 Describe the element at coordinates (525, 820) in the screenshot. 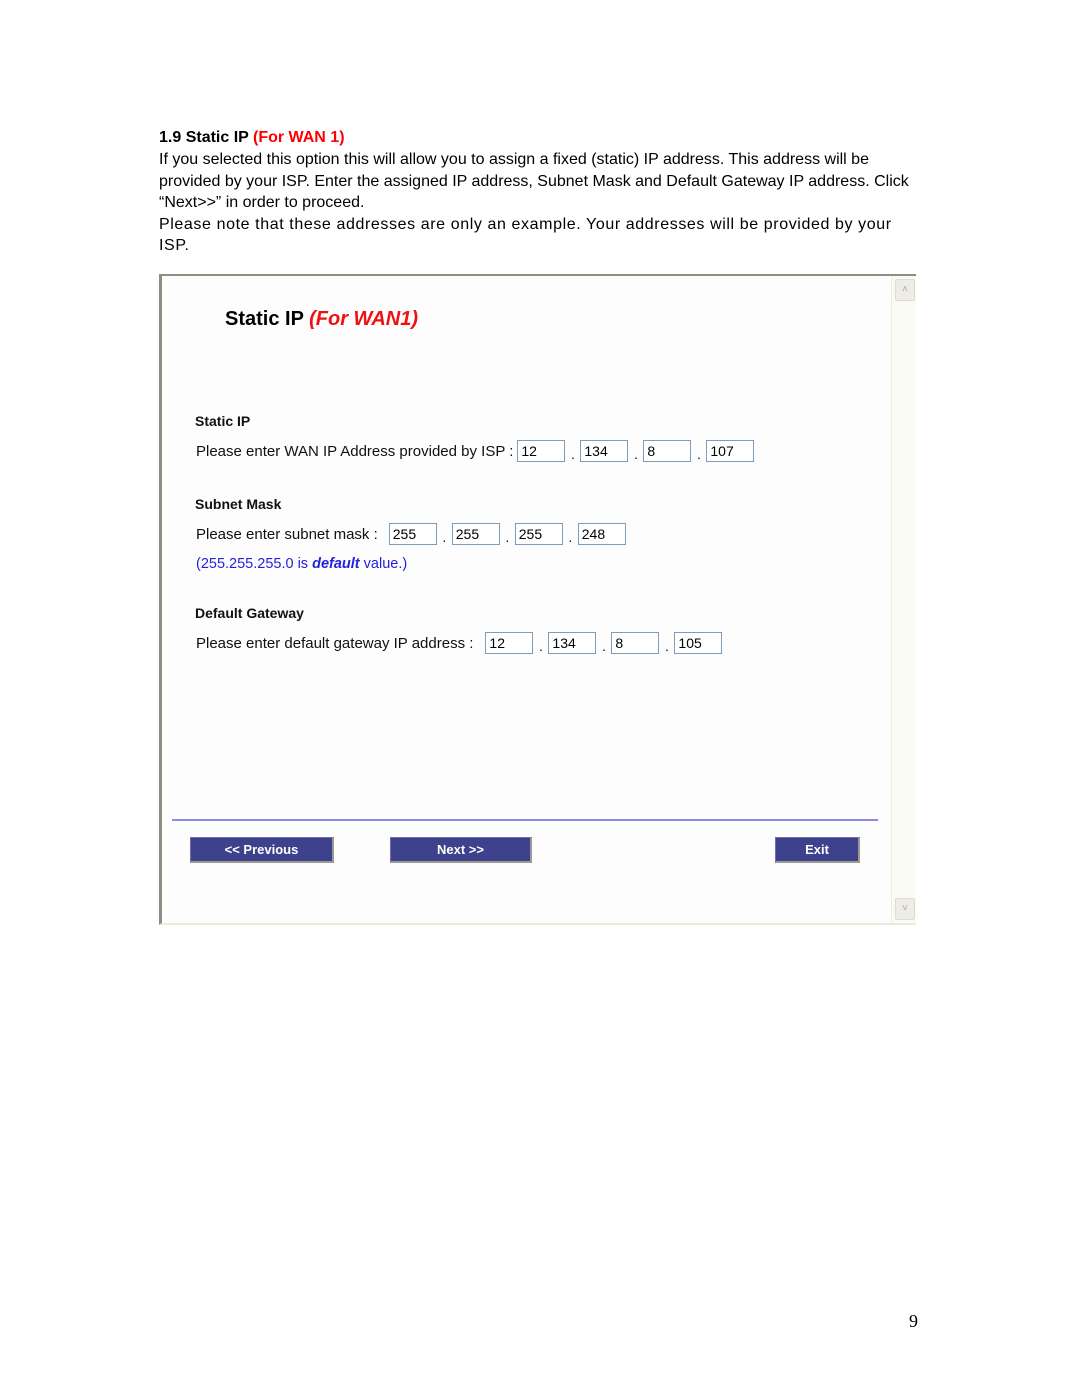

I see `button-divider` at that location.